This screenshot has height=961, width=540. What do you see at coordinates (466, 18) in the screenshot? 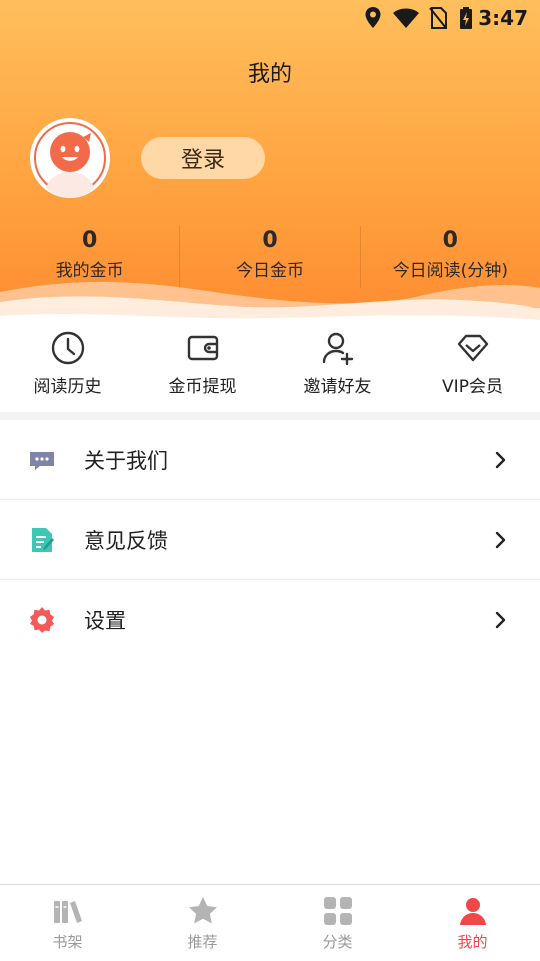
I see `battery-charging-icon` at bounding box center [466, 18].